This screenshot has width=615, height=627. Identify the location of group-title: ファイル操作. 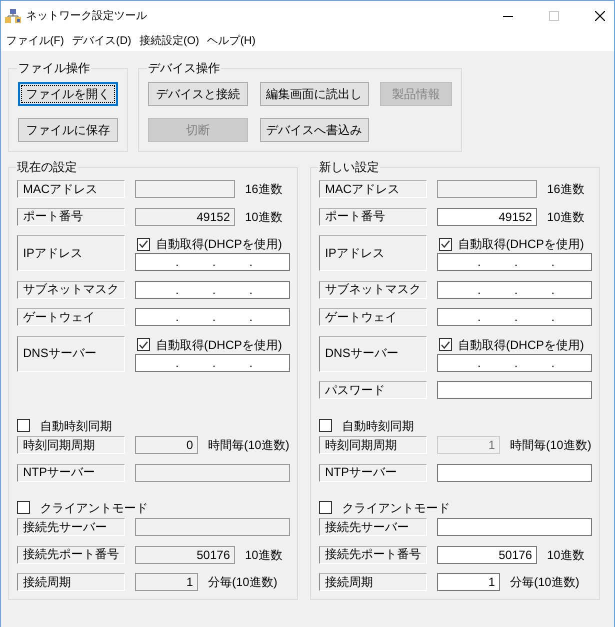
(54, 68).